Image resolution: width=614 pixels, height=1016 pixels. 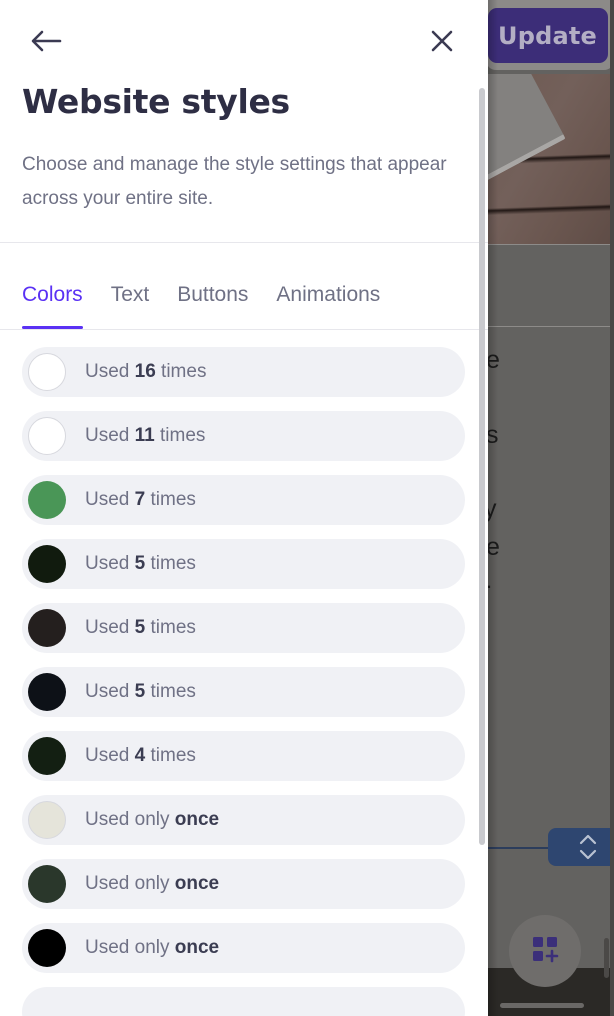 I want to click on close-icon, so click(x=442, y=42).